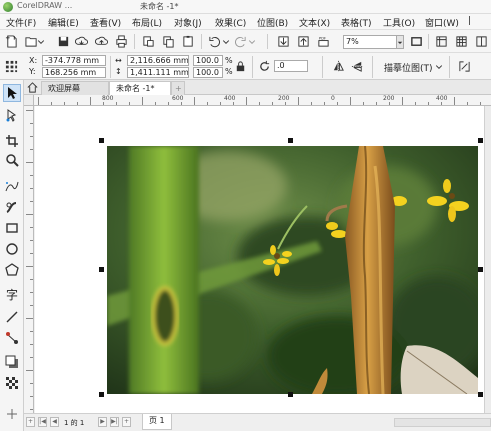  What do you see at coordinates (12, 186) in the screenshot?
I see `freehand-tool-icon` at bounding box center [12, 186].